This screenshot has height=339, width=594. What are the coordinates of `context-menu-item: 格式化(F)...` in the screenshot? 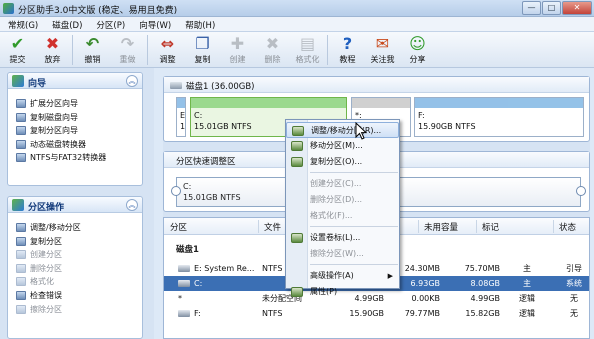 It's located at (342, 216).